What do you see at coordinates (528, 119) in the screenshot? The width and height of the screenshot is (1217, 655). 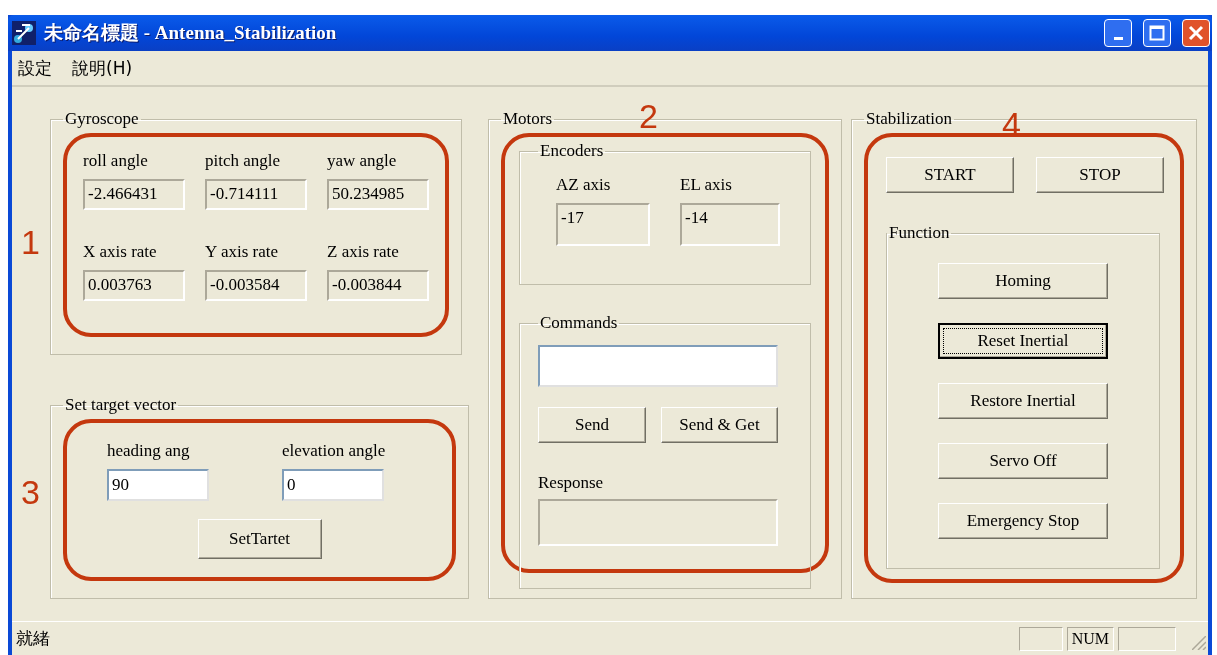 I see `group-title: Motors` at bounding box center [528, 119].